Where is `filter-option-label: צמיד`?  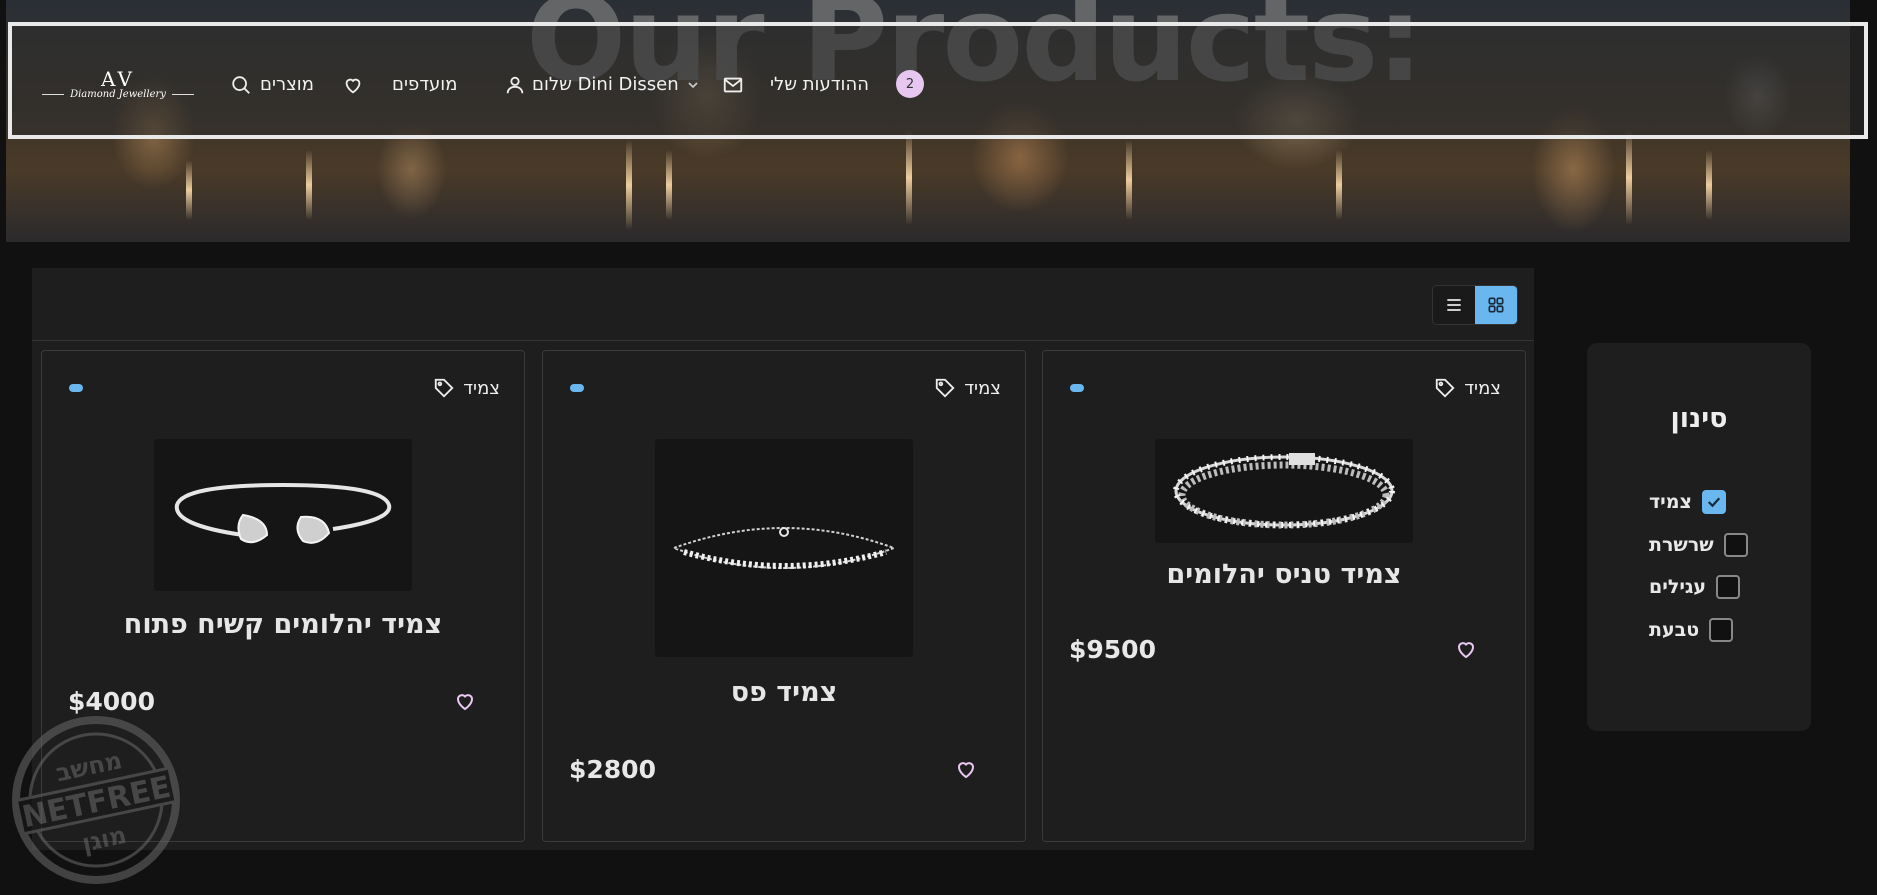
filter-option-label: צמיד is located at coordinates (1670, 502).